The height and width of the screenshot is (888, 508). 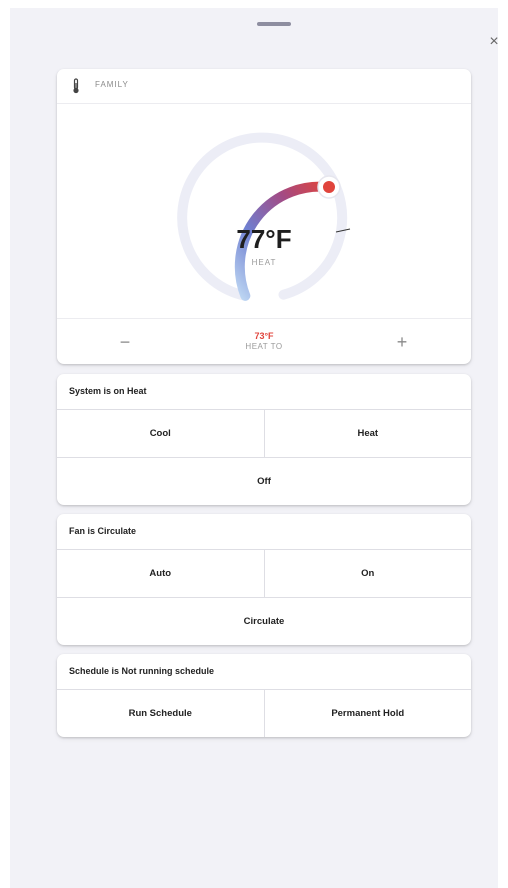 I want to click on setpoint-value: 73°F, so click(x=264, y=336).